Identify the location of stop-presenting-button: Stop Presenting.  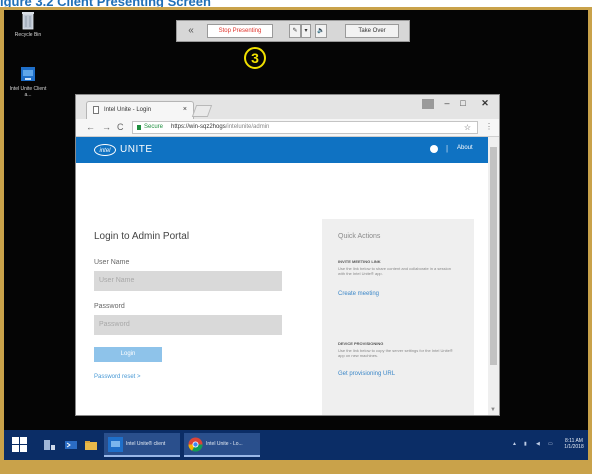
(240, 31).